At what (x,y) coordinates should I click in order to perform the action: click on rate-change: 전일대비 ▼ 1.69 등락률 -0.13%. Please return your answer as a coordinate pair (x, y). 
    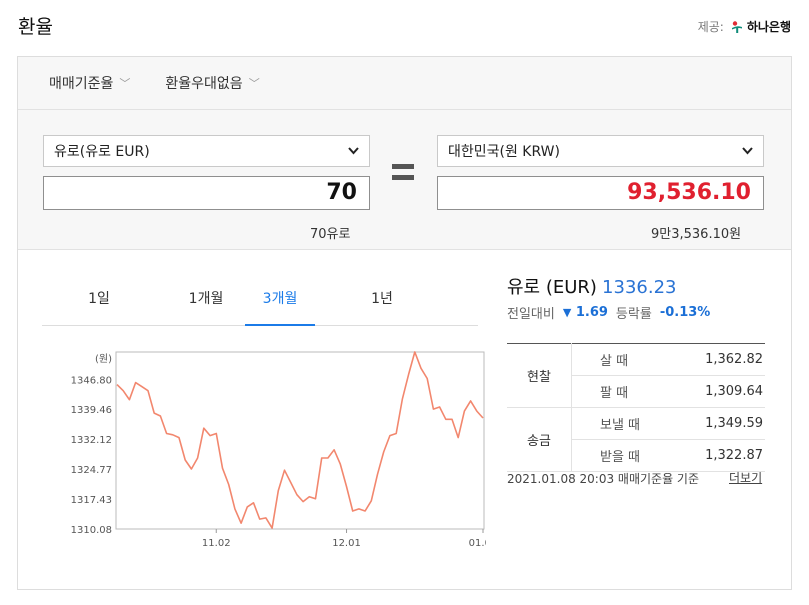
    Looking at the image, I should click on (608, 312).